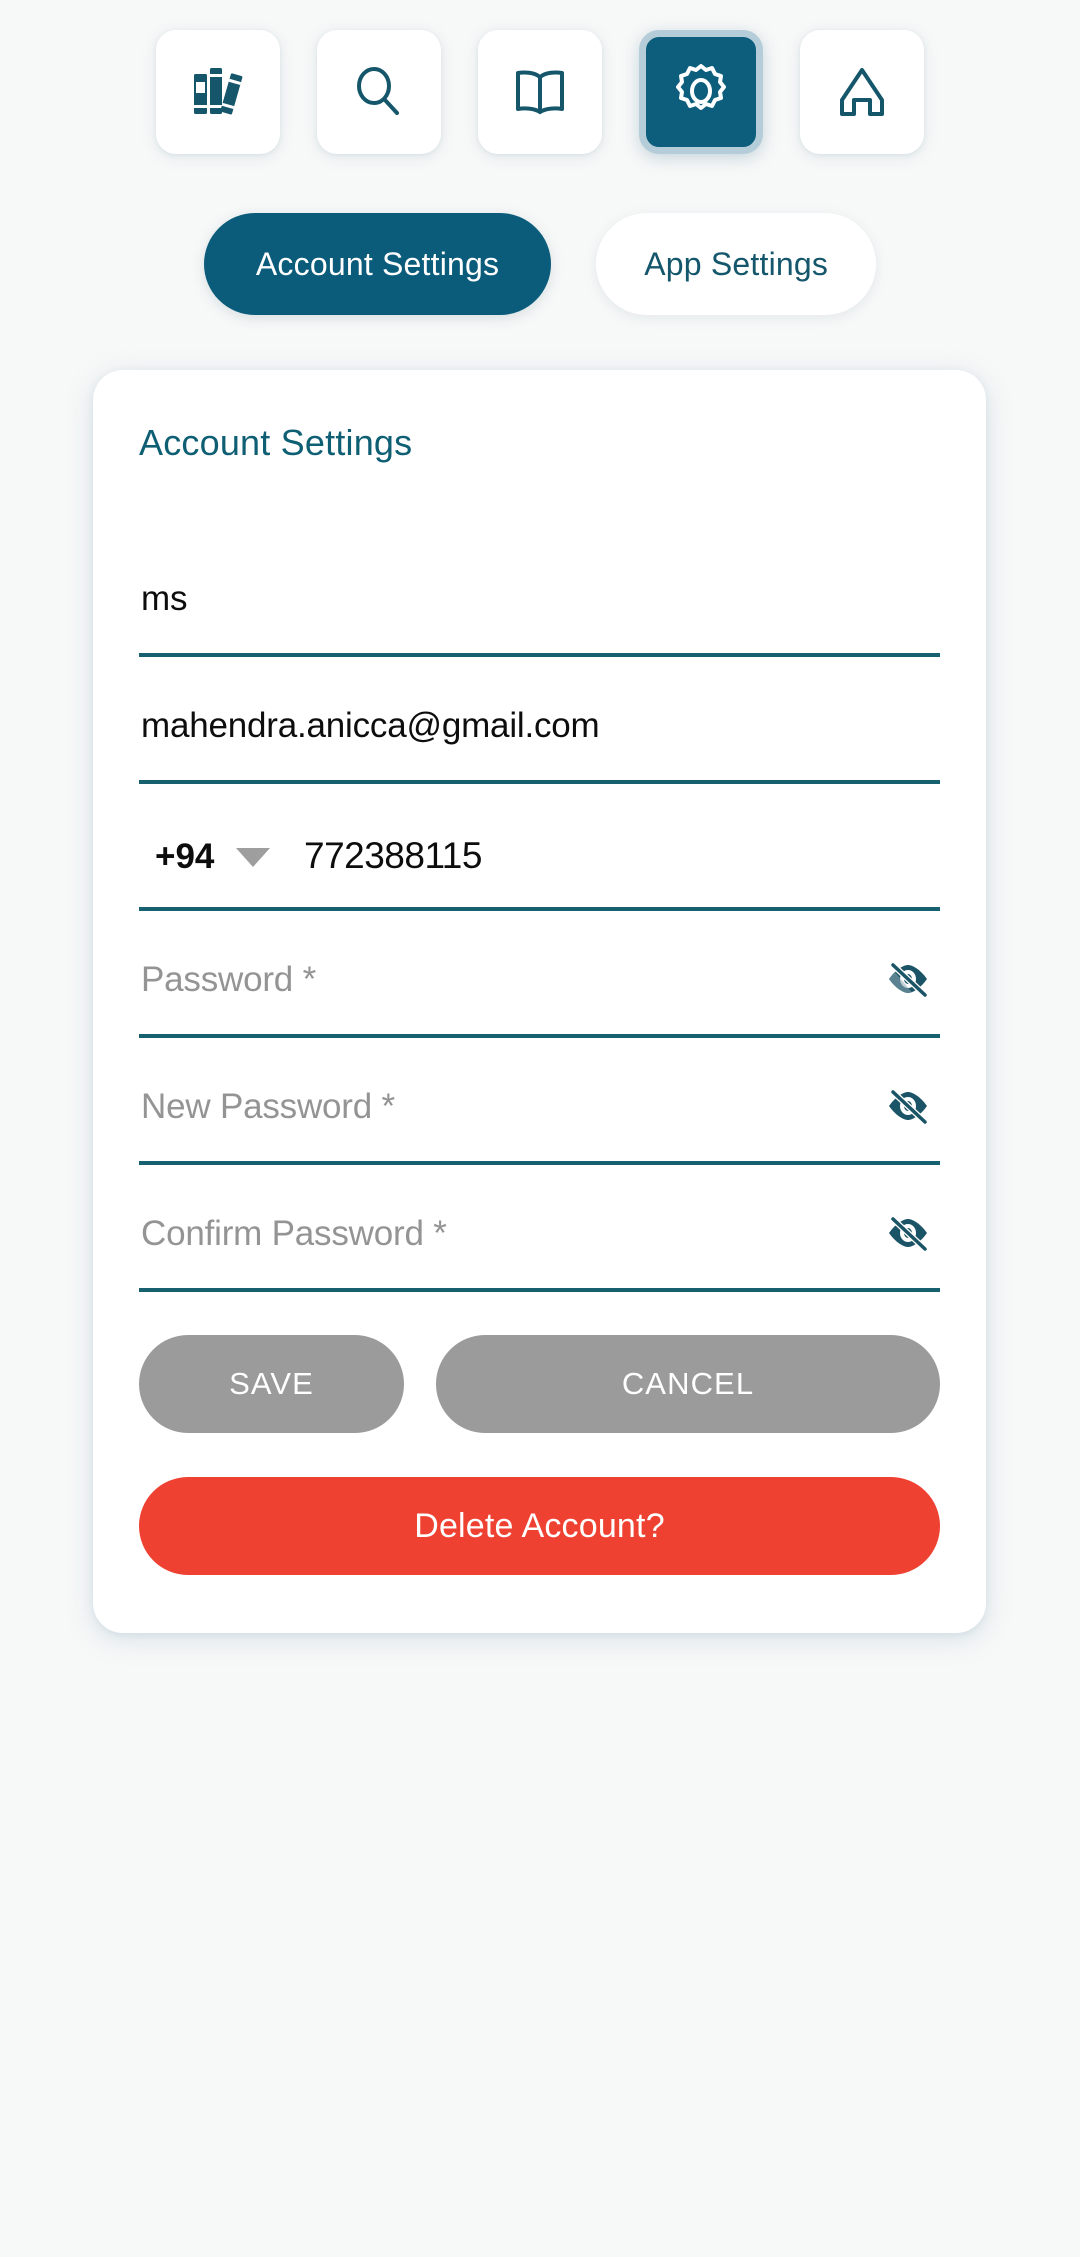 This screenshot has height=2257, width=1080. I want to click on password-field: Password *, so click(539, 974).